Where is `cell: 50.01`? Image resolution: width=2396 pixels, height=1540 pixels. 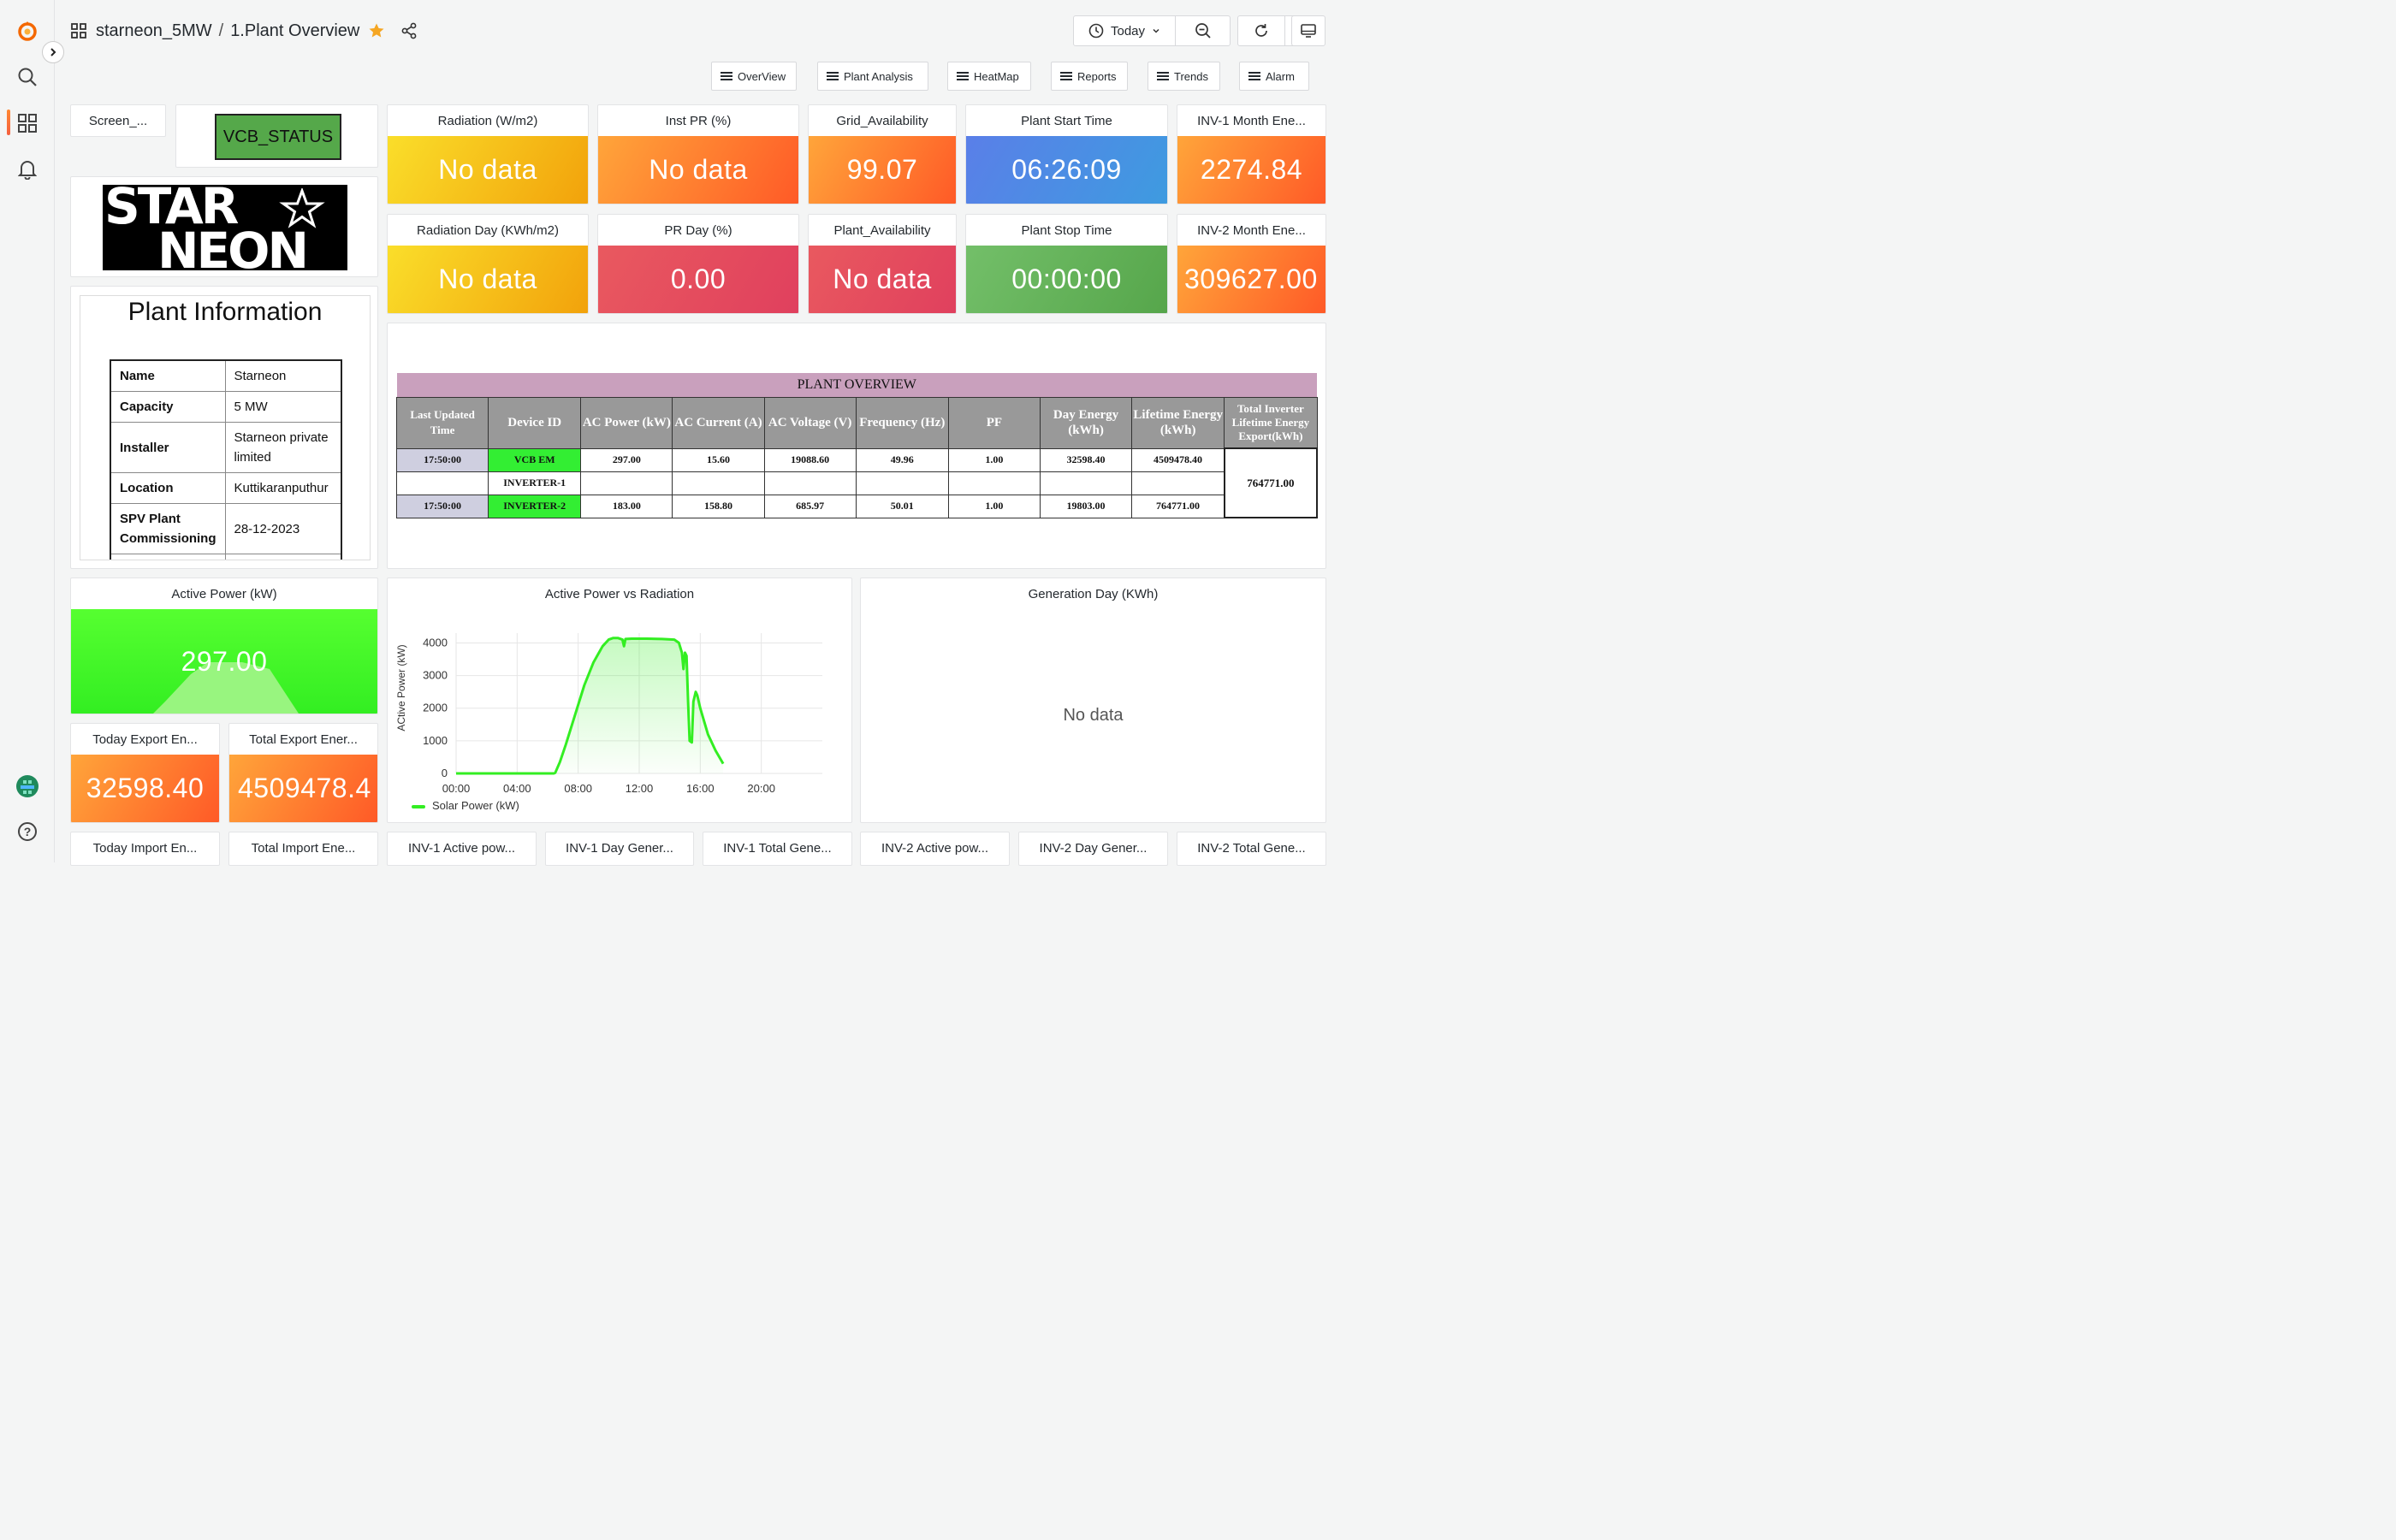
cell: 50.01 is located at coordinates (902, 506).